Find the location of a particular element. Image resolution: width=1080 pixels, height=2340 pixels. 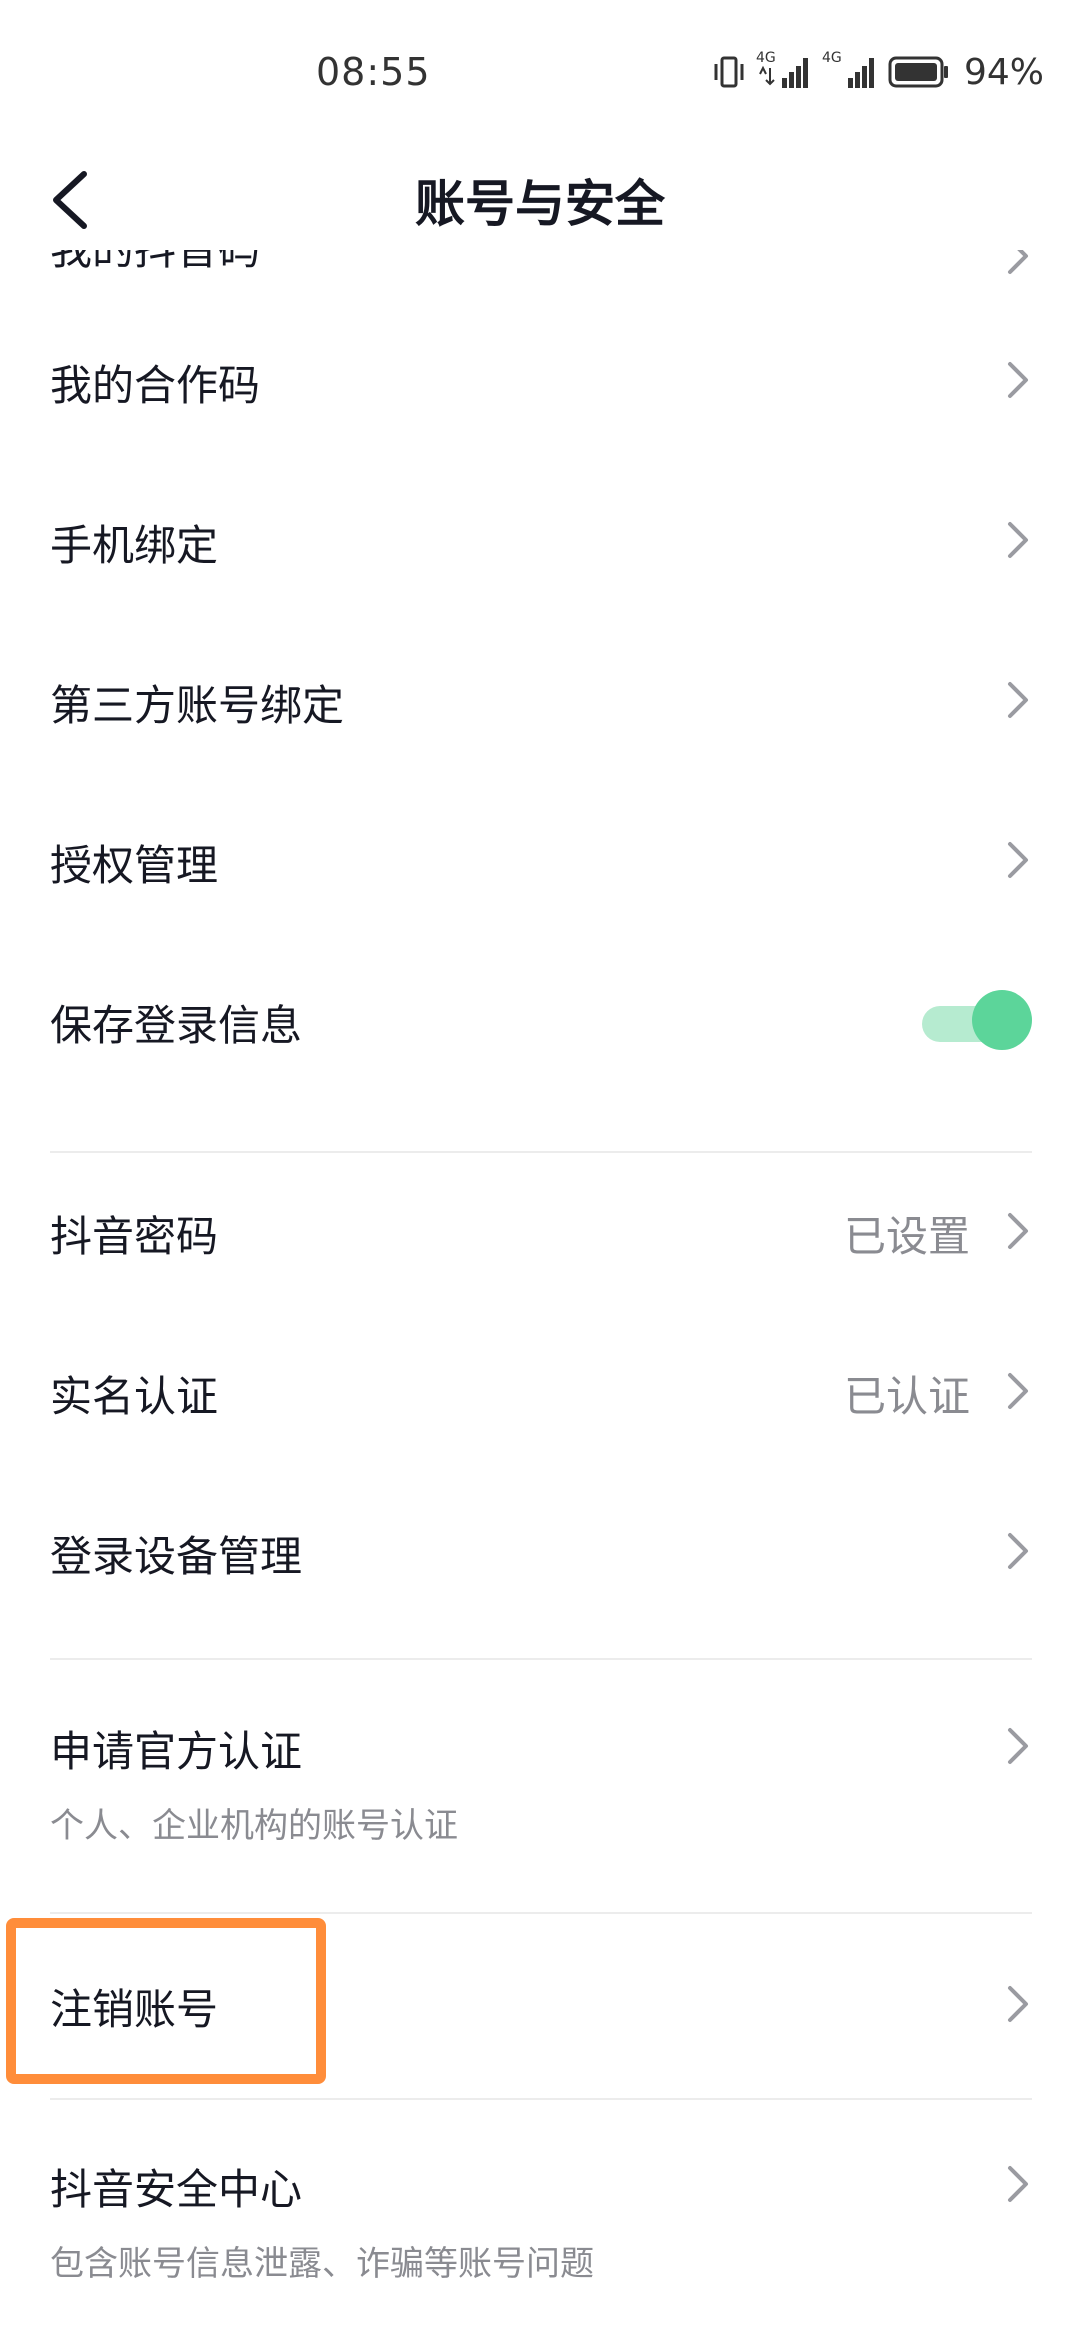

list-item-label: 实名认证 is located at coordinates (134, 1396).